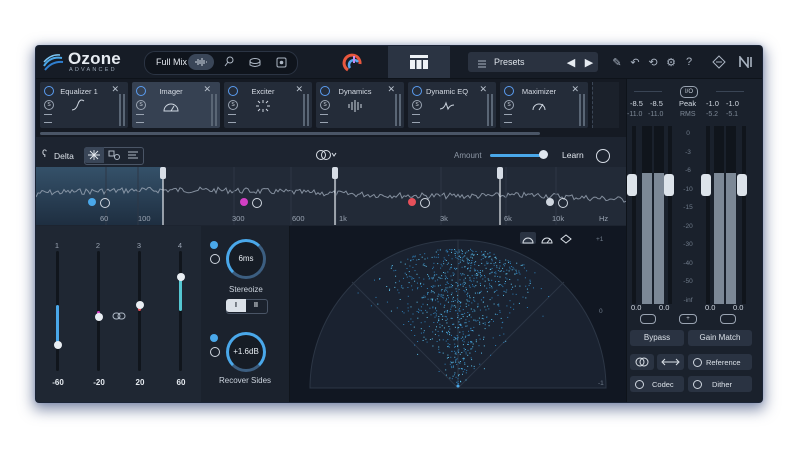 The image size is (800, 462). I want to click on band-4-power-icon, so click(550, 202).